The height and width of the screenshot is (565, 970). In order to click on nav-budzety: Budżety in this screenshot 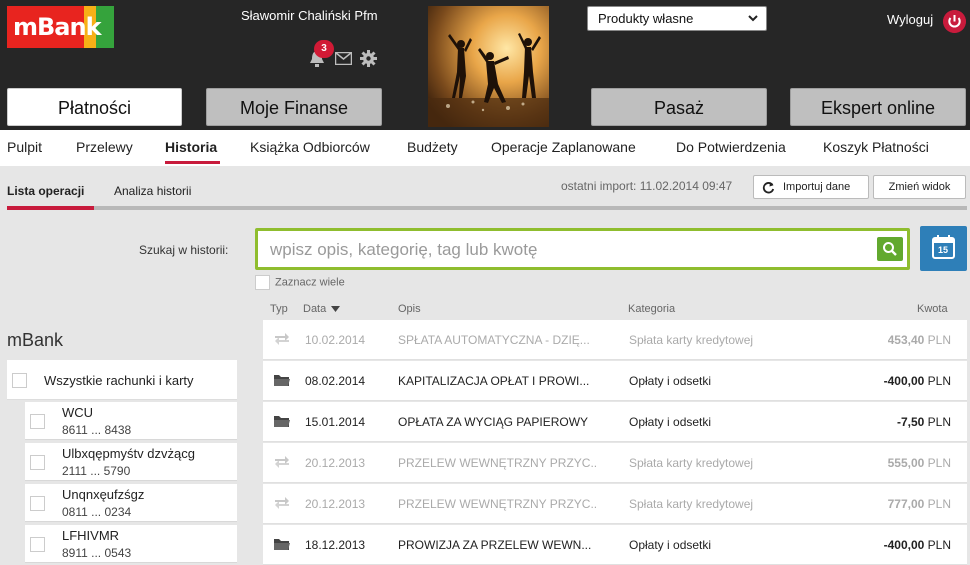, I will do `click(432, 147)`.